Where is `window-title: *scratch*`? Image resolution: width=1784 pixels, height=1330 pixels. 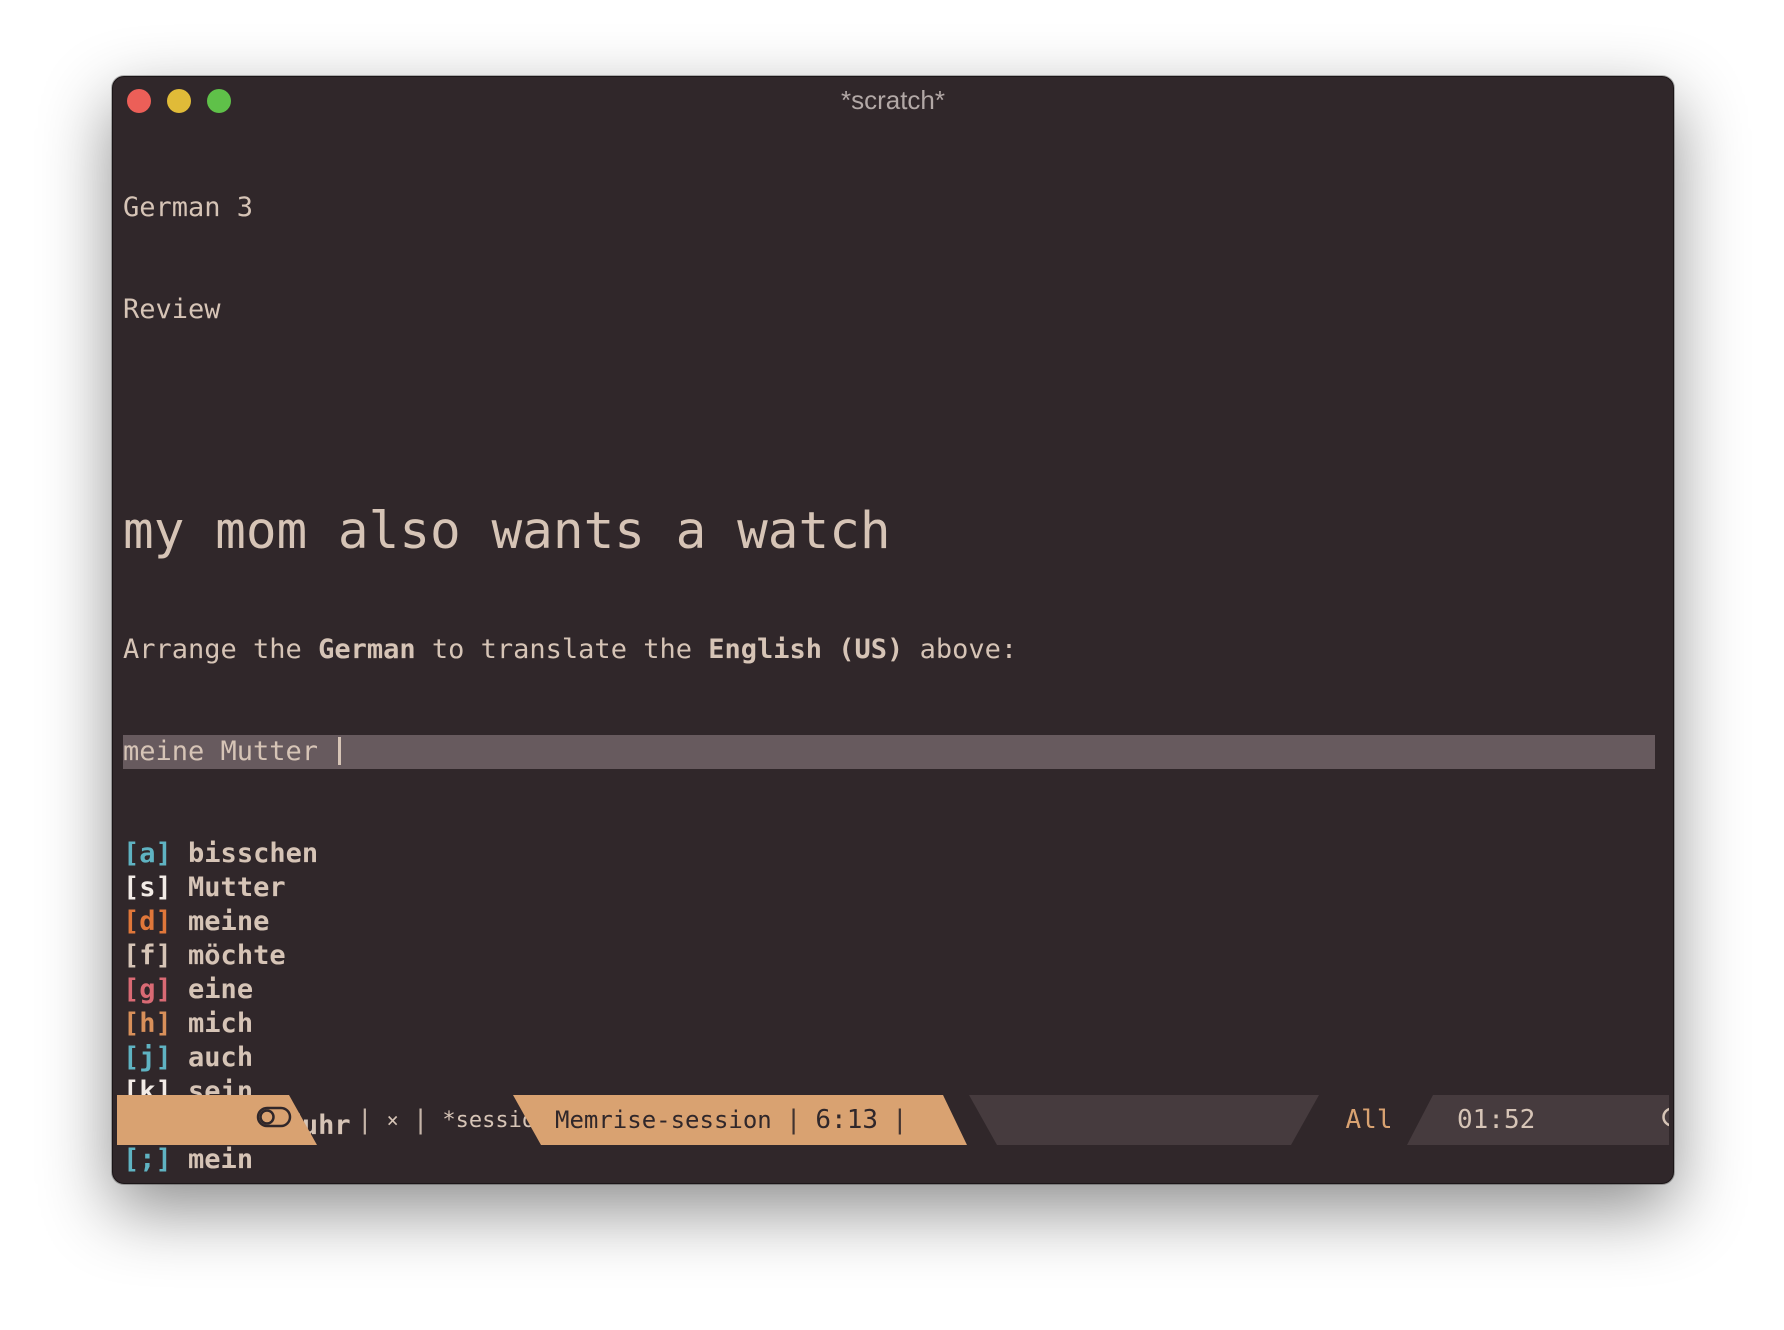 window-title: *scratch* is located at coordinates (893, 100).